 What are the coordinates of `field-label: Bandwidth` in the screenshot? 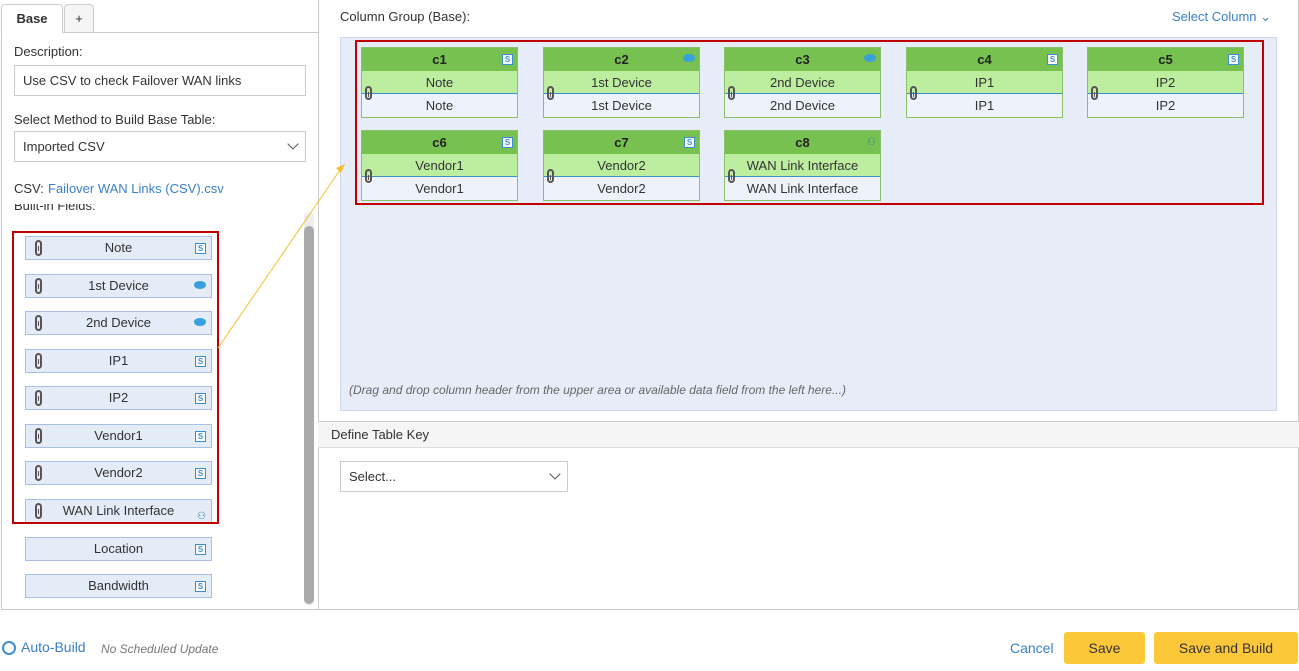 It's located at (118, 585).